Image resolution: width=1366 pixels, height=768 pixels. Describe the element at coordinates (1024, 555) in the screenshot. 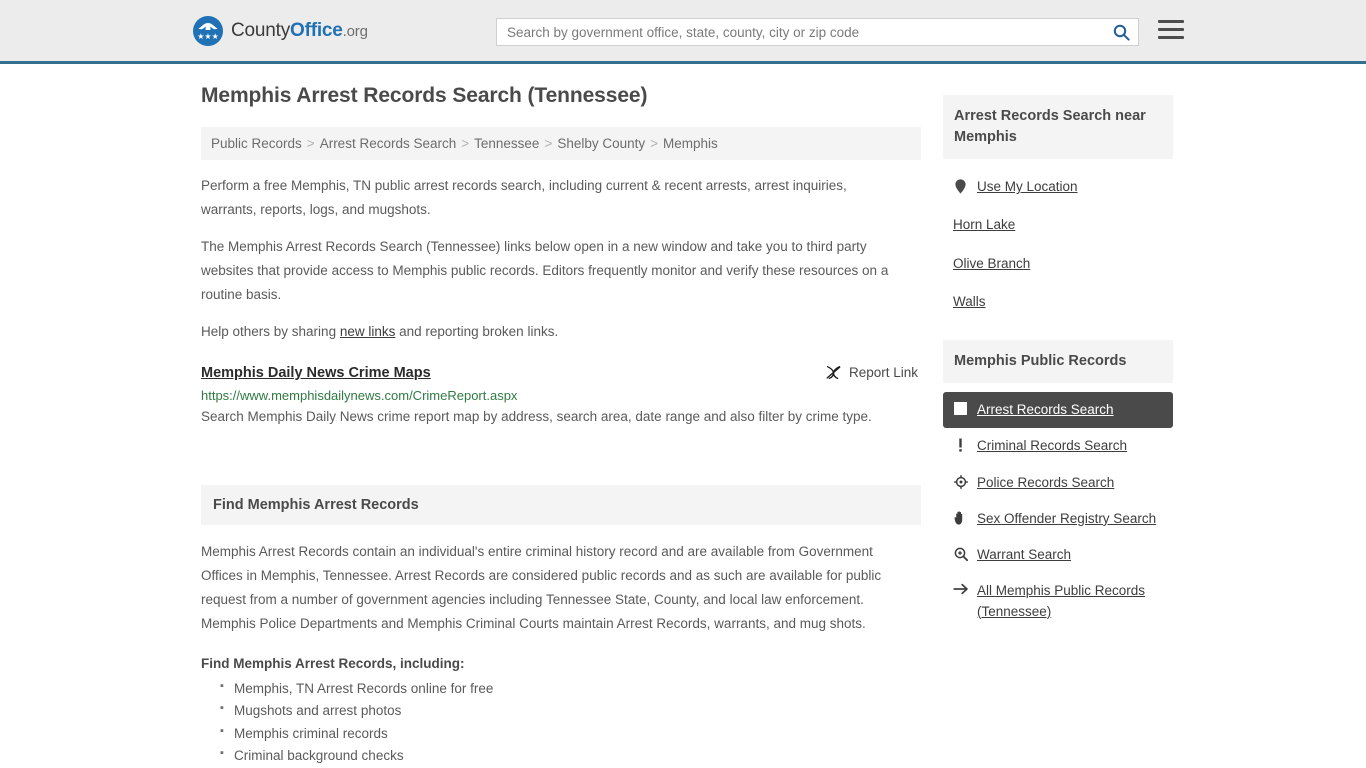

I see `sidebar-item-label: Warrant Search` at that location.